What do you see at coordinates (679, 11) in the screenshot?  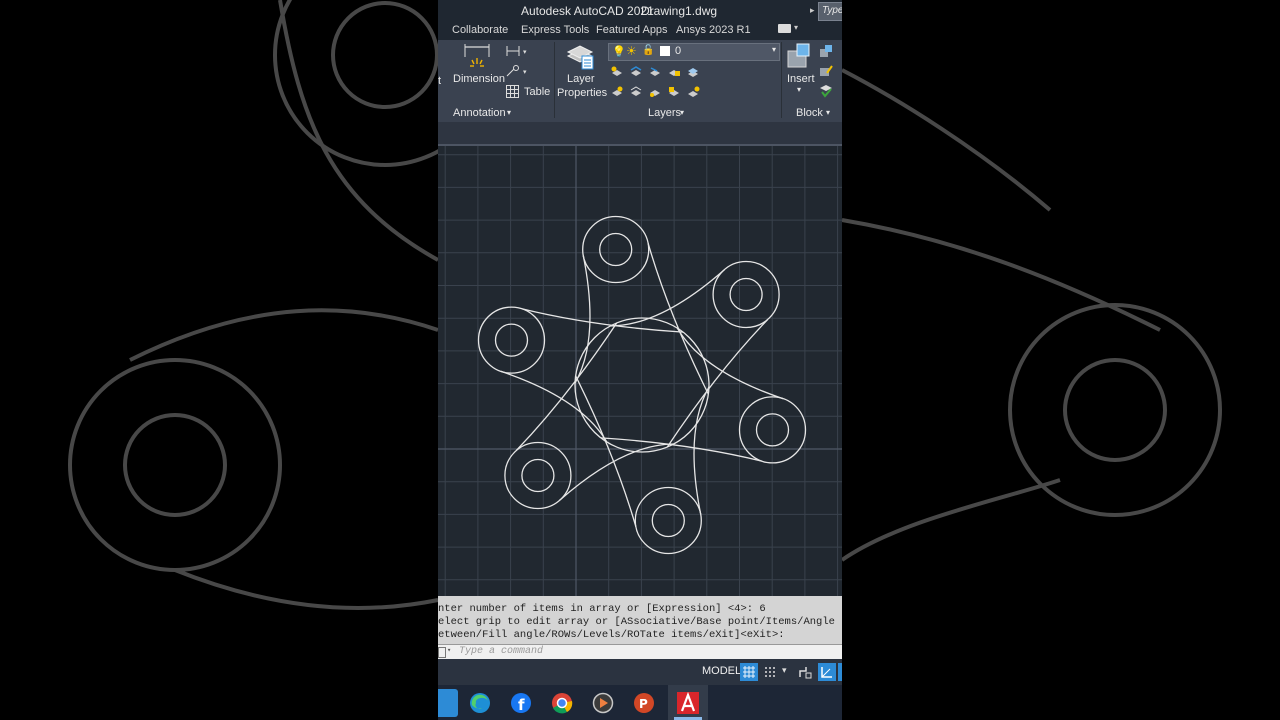 I see `file-title: Drawing1.dwg` at bounding box center [679, 11].